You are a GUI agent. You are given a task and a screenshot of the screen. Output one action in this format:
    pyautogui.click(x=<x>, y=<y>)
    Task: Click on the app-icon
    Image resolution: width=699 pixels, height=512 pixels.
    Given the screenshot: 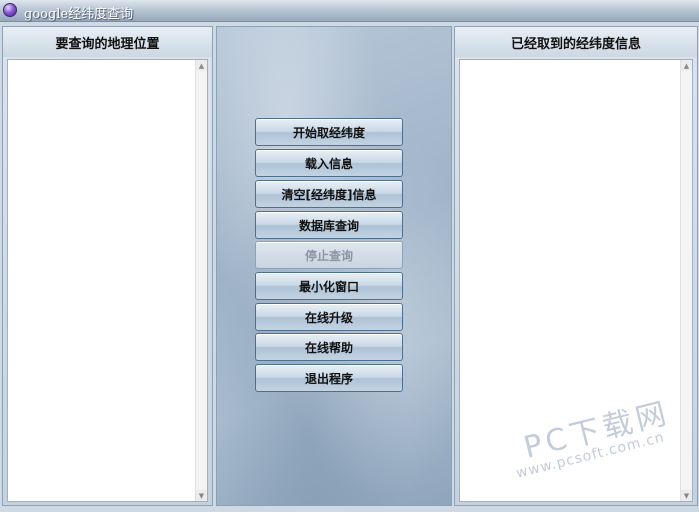 What is the action you would take?
    pyautogui.click(x=10, y=10)
    